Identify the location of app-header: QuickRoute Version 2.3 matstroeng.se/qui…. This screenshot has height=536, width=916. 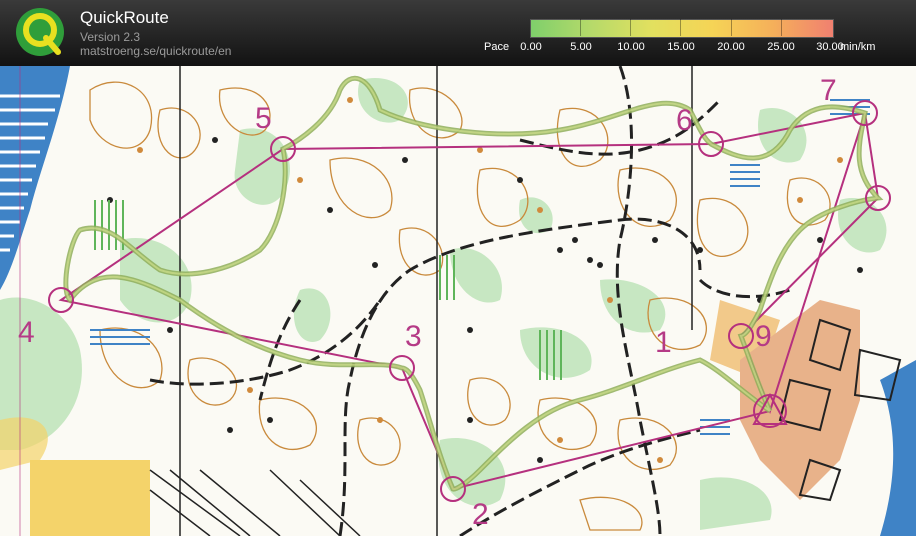
(458, 33).